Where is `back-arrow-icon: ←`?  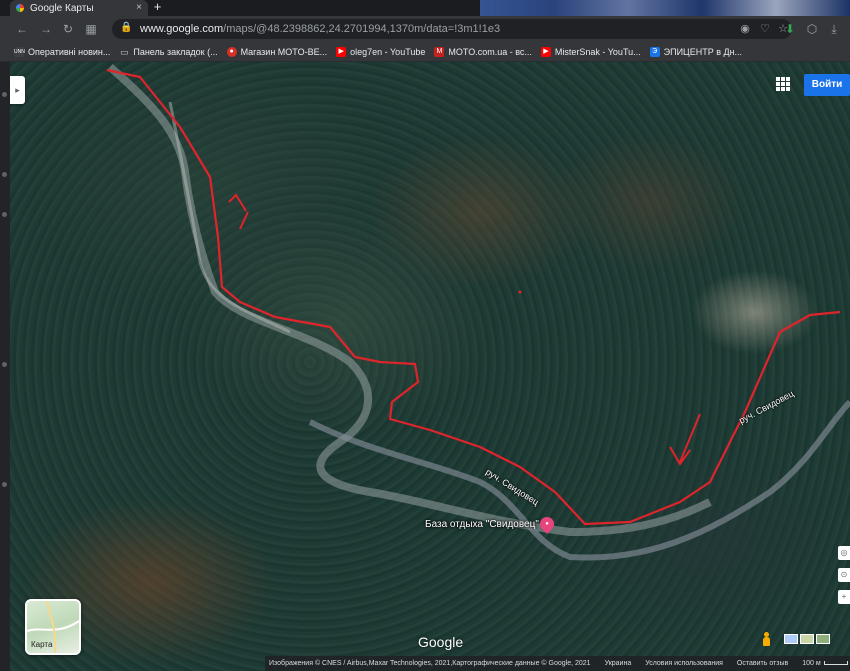 back-arrow-icon: ← is located at coordinates (22, 29).